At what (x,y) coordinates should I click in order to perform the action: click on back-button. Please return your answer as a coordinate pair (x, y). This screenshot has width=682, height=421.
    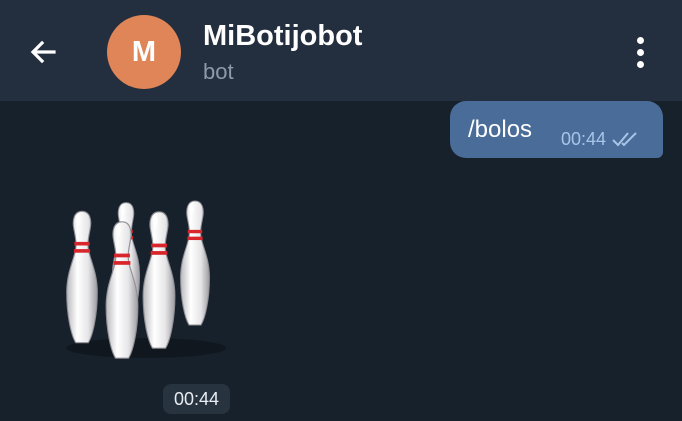
    Looking at the image, I should click on (43, 52).